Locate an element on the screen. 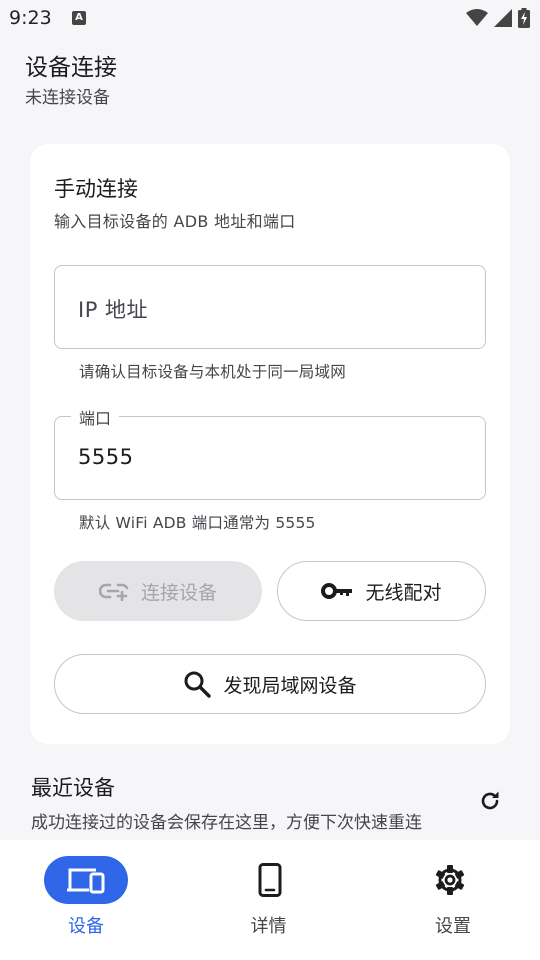 Image resolution: width=540 pixels, height=960 pixels. connect-device-button: 连接设备 is located at coordinates (158, 591).